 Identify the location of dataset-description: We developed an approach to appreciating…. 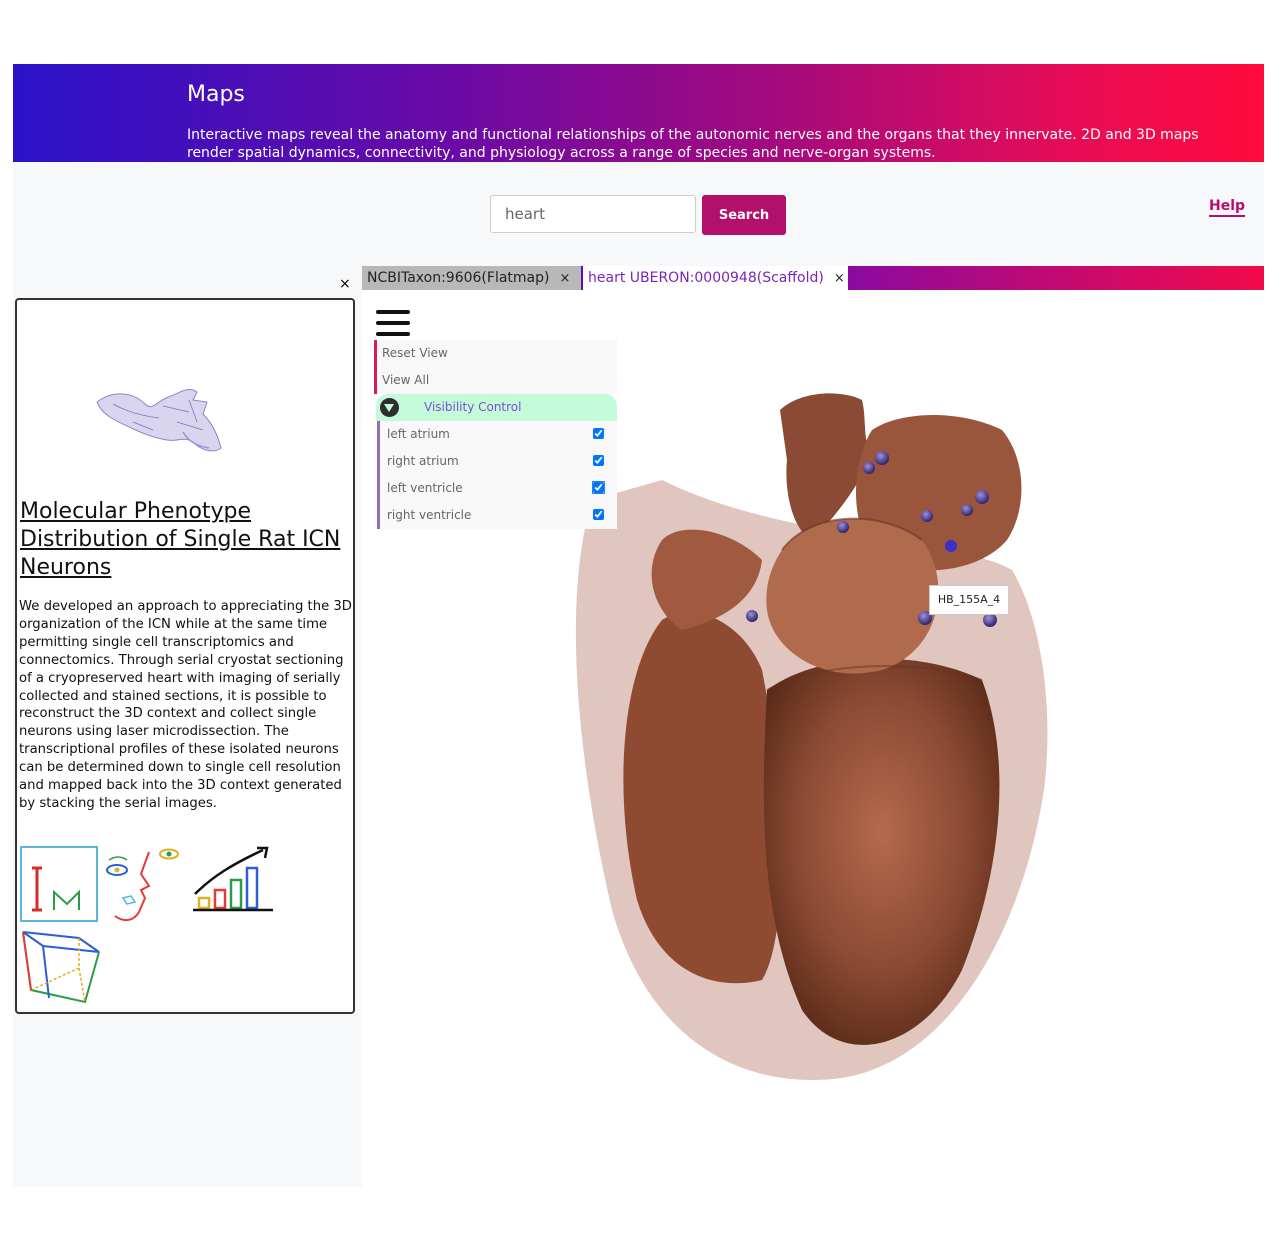
(185, 705).